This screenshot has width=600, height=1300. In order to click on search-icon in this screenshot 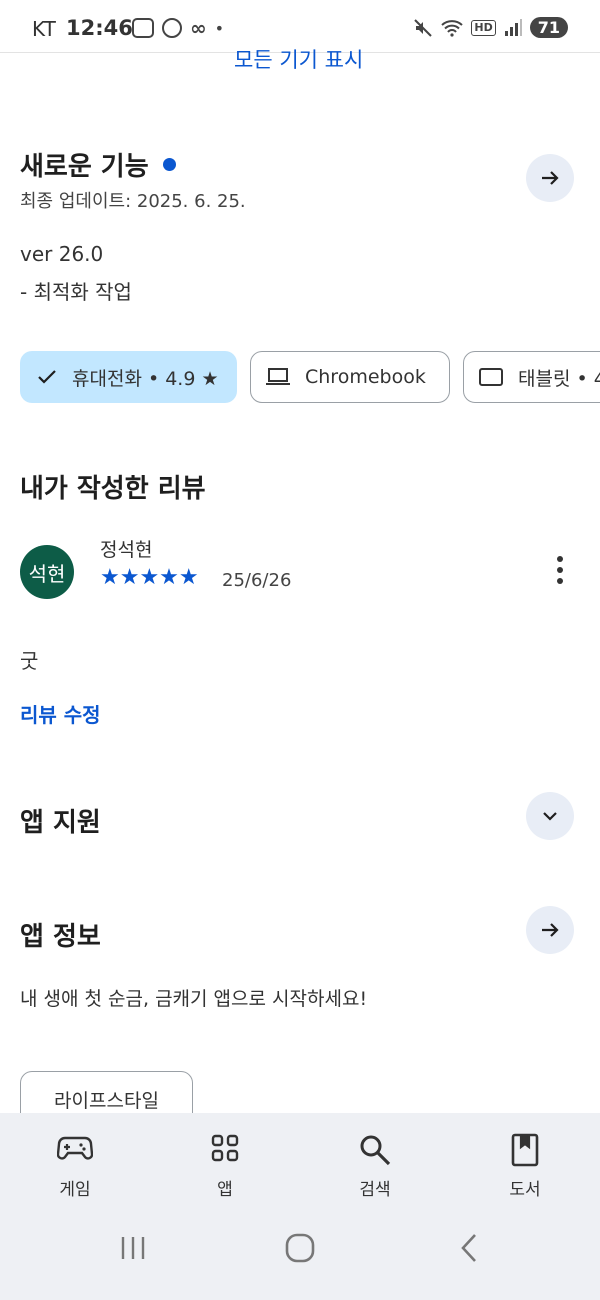, I will do `click(375, 1150)`.